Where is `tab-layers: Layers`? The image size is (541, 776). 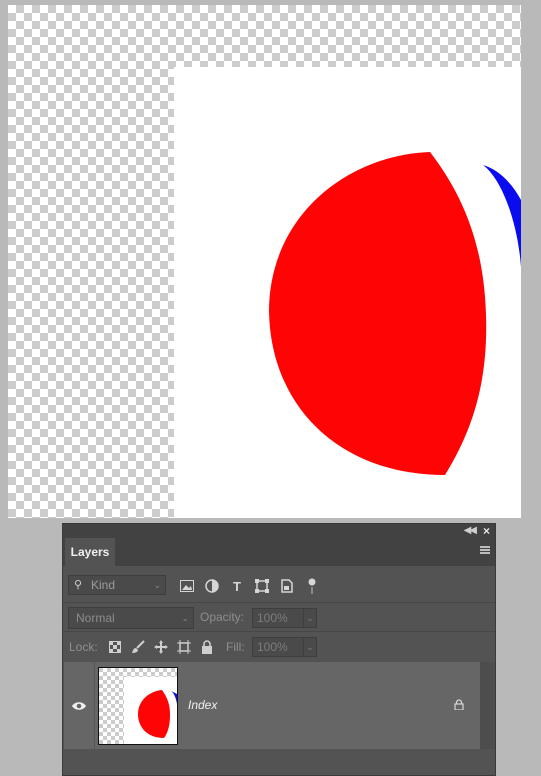 tab-layers: Layers is located at coordinates (90, 552).